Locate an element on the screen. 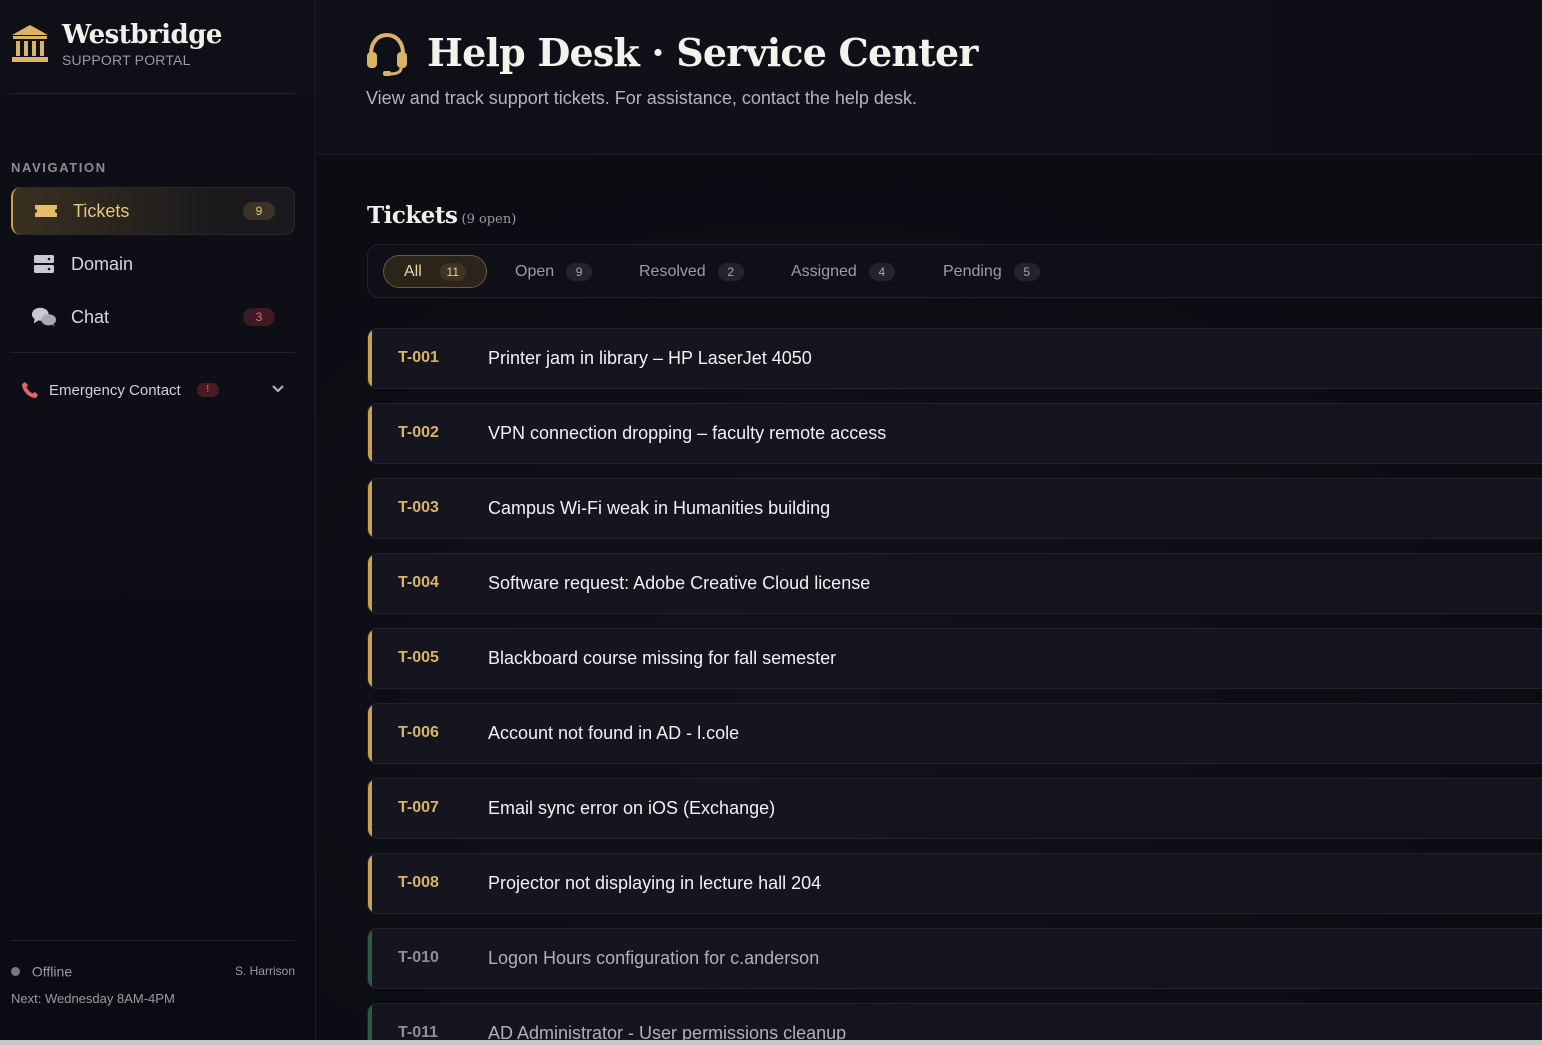  chevron-down-icon is located at coordinates (278, 389).